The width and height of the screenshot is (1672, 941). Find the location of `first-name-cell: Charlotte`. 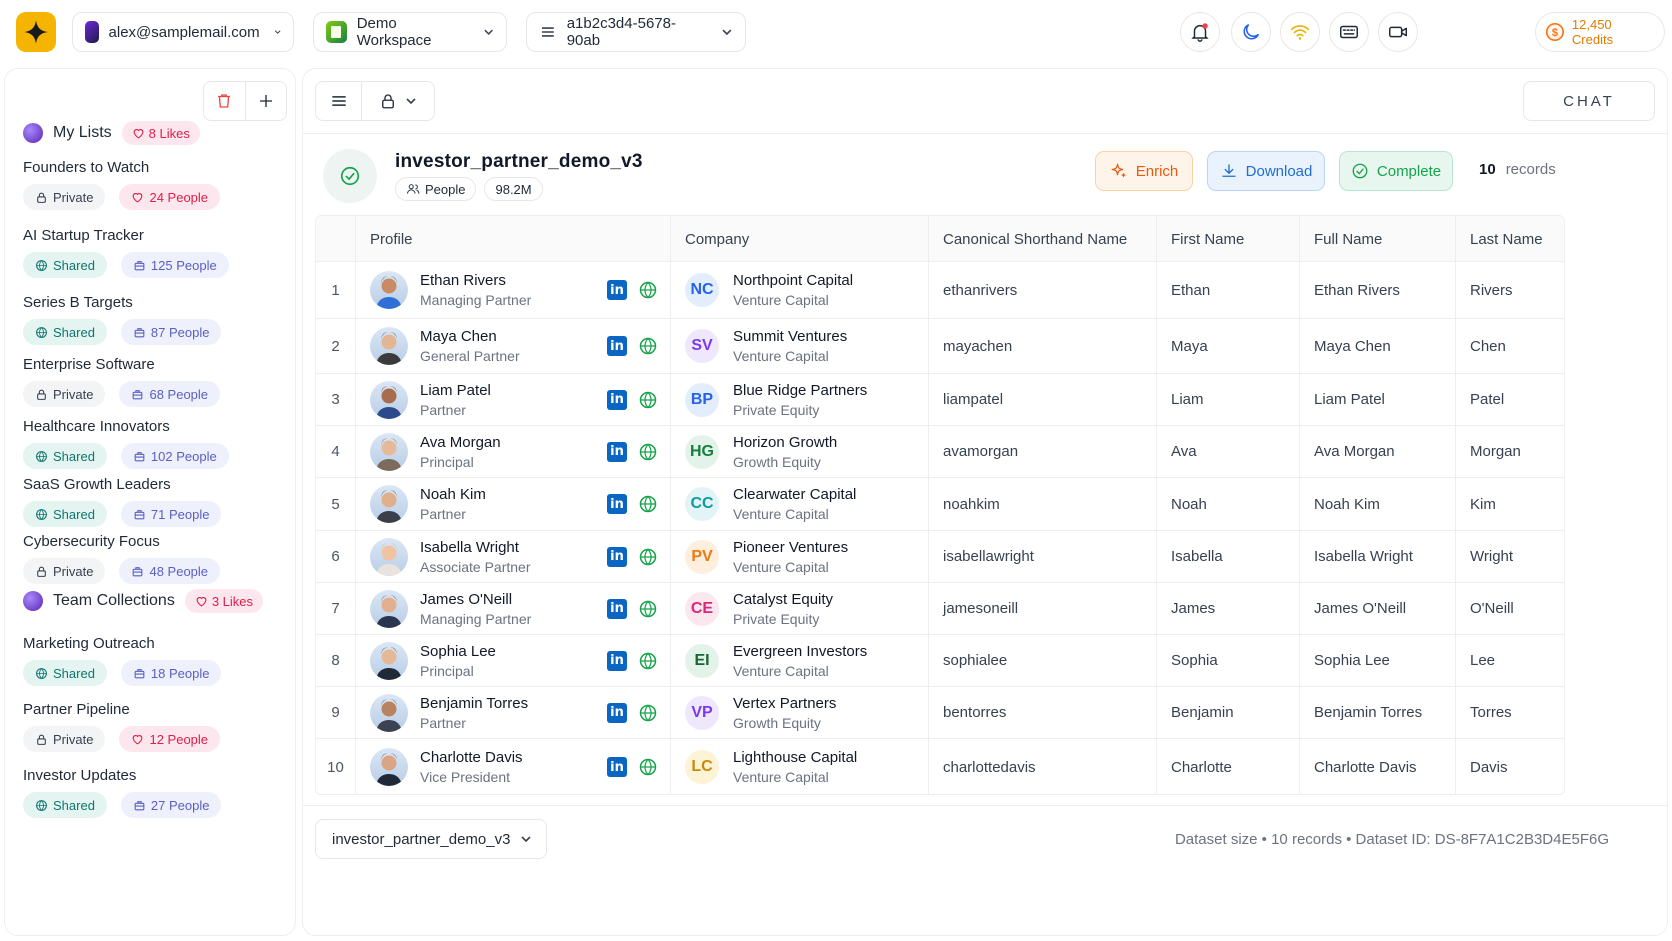

first-name-cell: Charlotte is located at coordinates (1227, 766).